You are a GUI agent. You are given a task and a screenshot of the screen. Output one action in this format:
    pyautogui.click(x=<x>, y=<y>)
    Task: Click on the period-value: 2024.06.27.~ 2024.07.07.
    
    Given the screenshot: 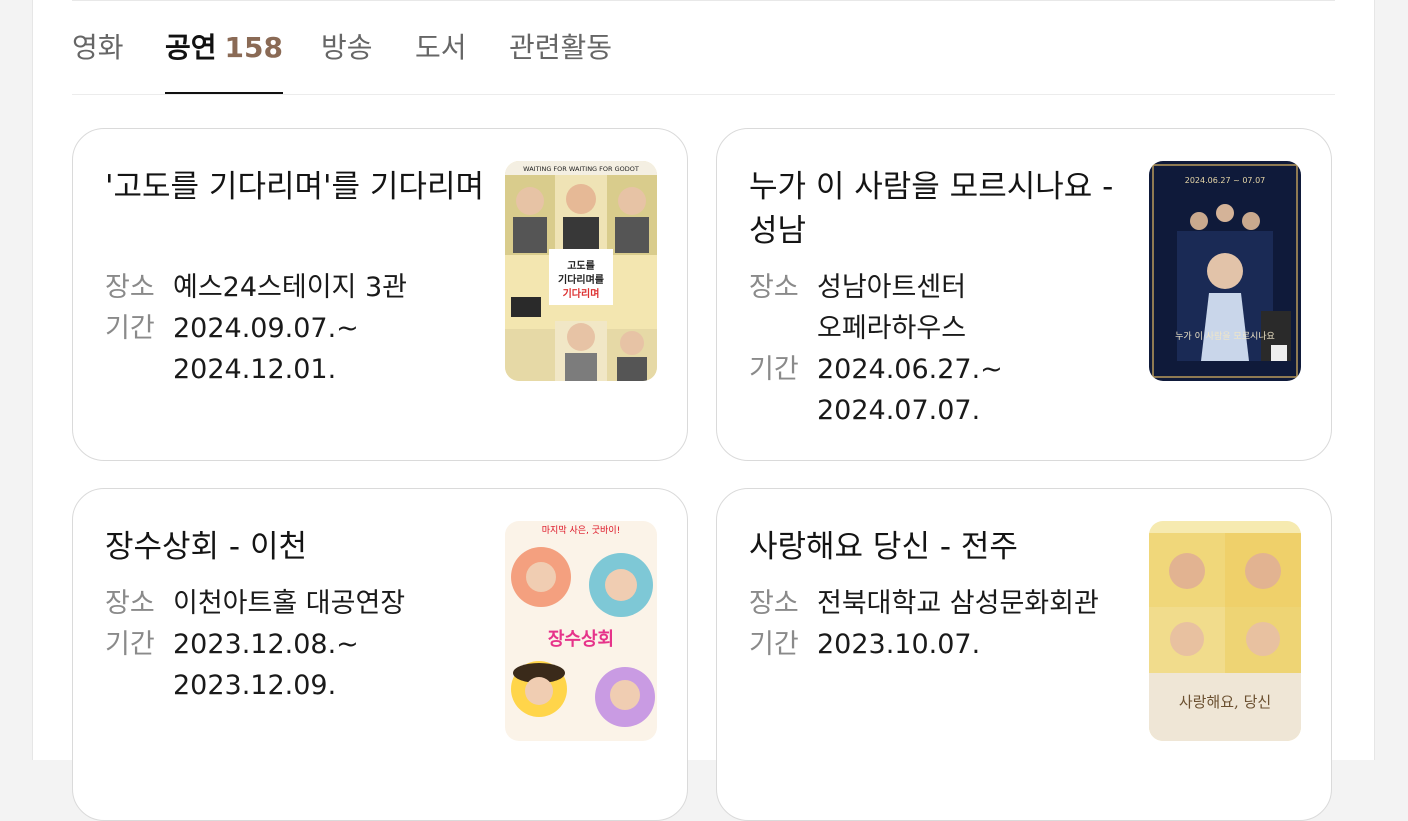 What is the action you would take?
    pyautogui.click(x=910, y=390)
    